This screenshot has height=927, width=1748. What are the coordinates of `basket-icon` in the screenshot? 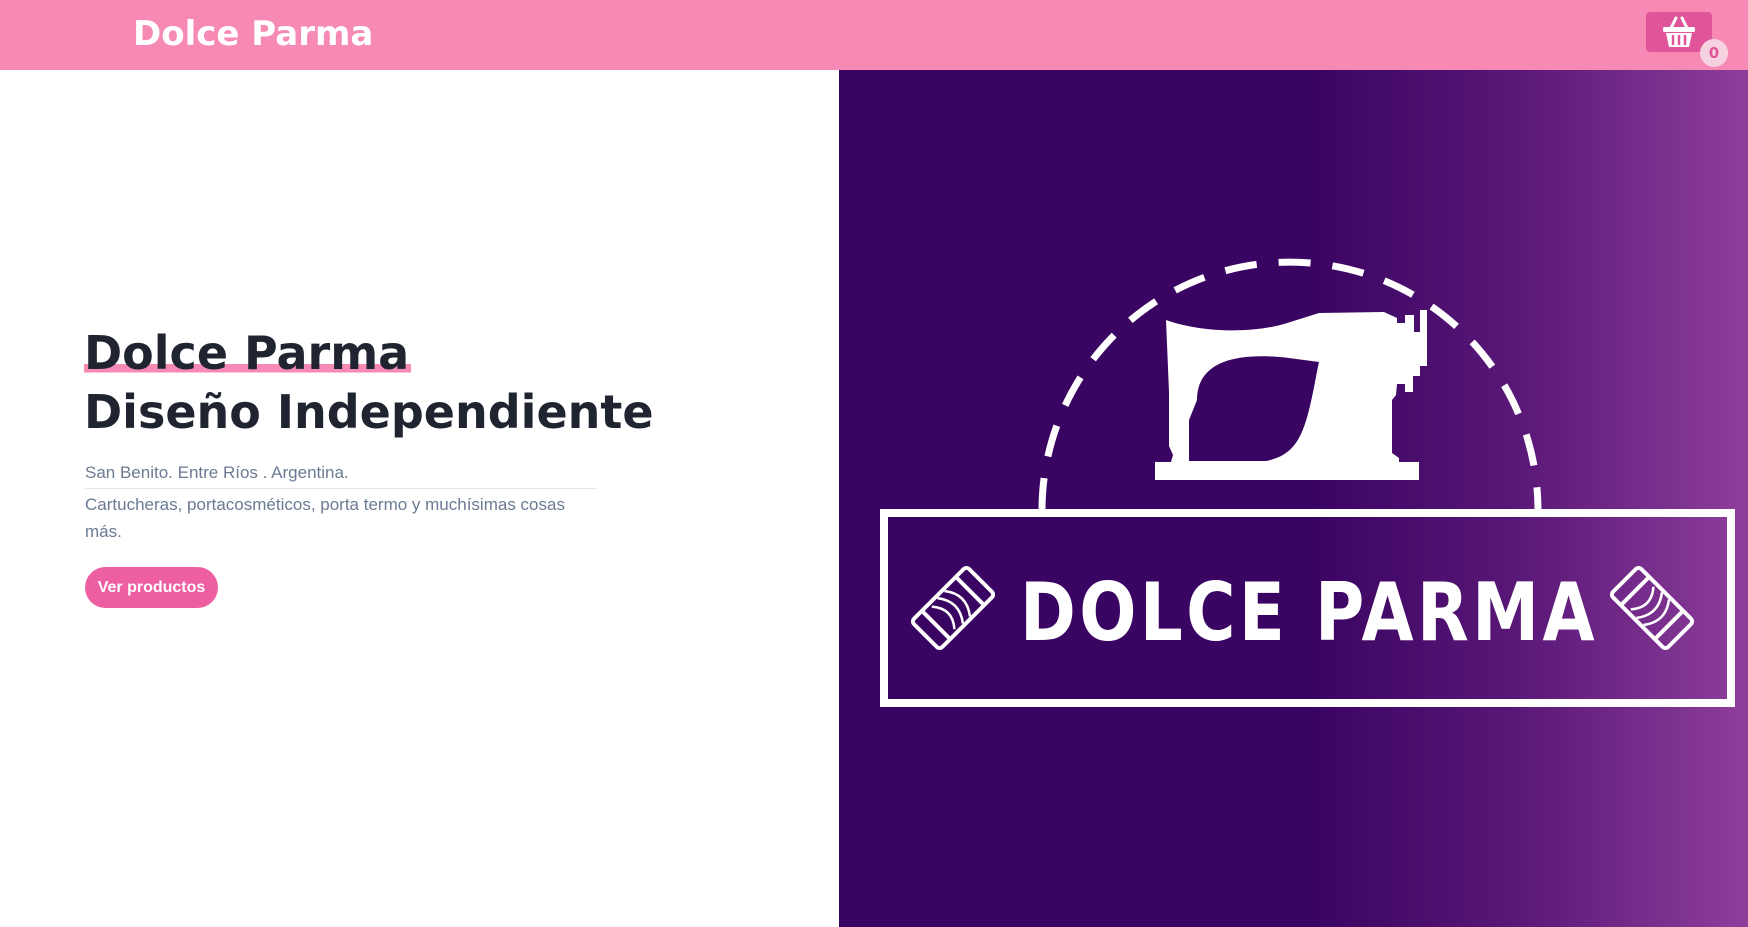 It's located at (1679, 31).